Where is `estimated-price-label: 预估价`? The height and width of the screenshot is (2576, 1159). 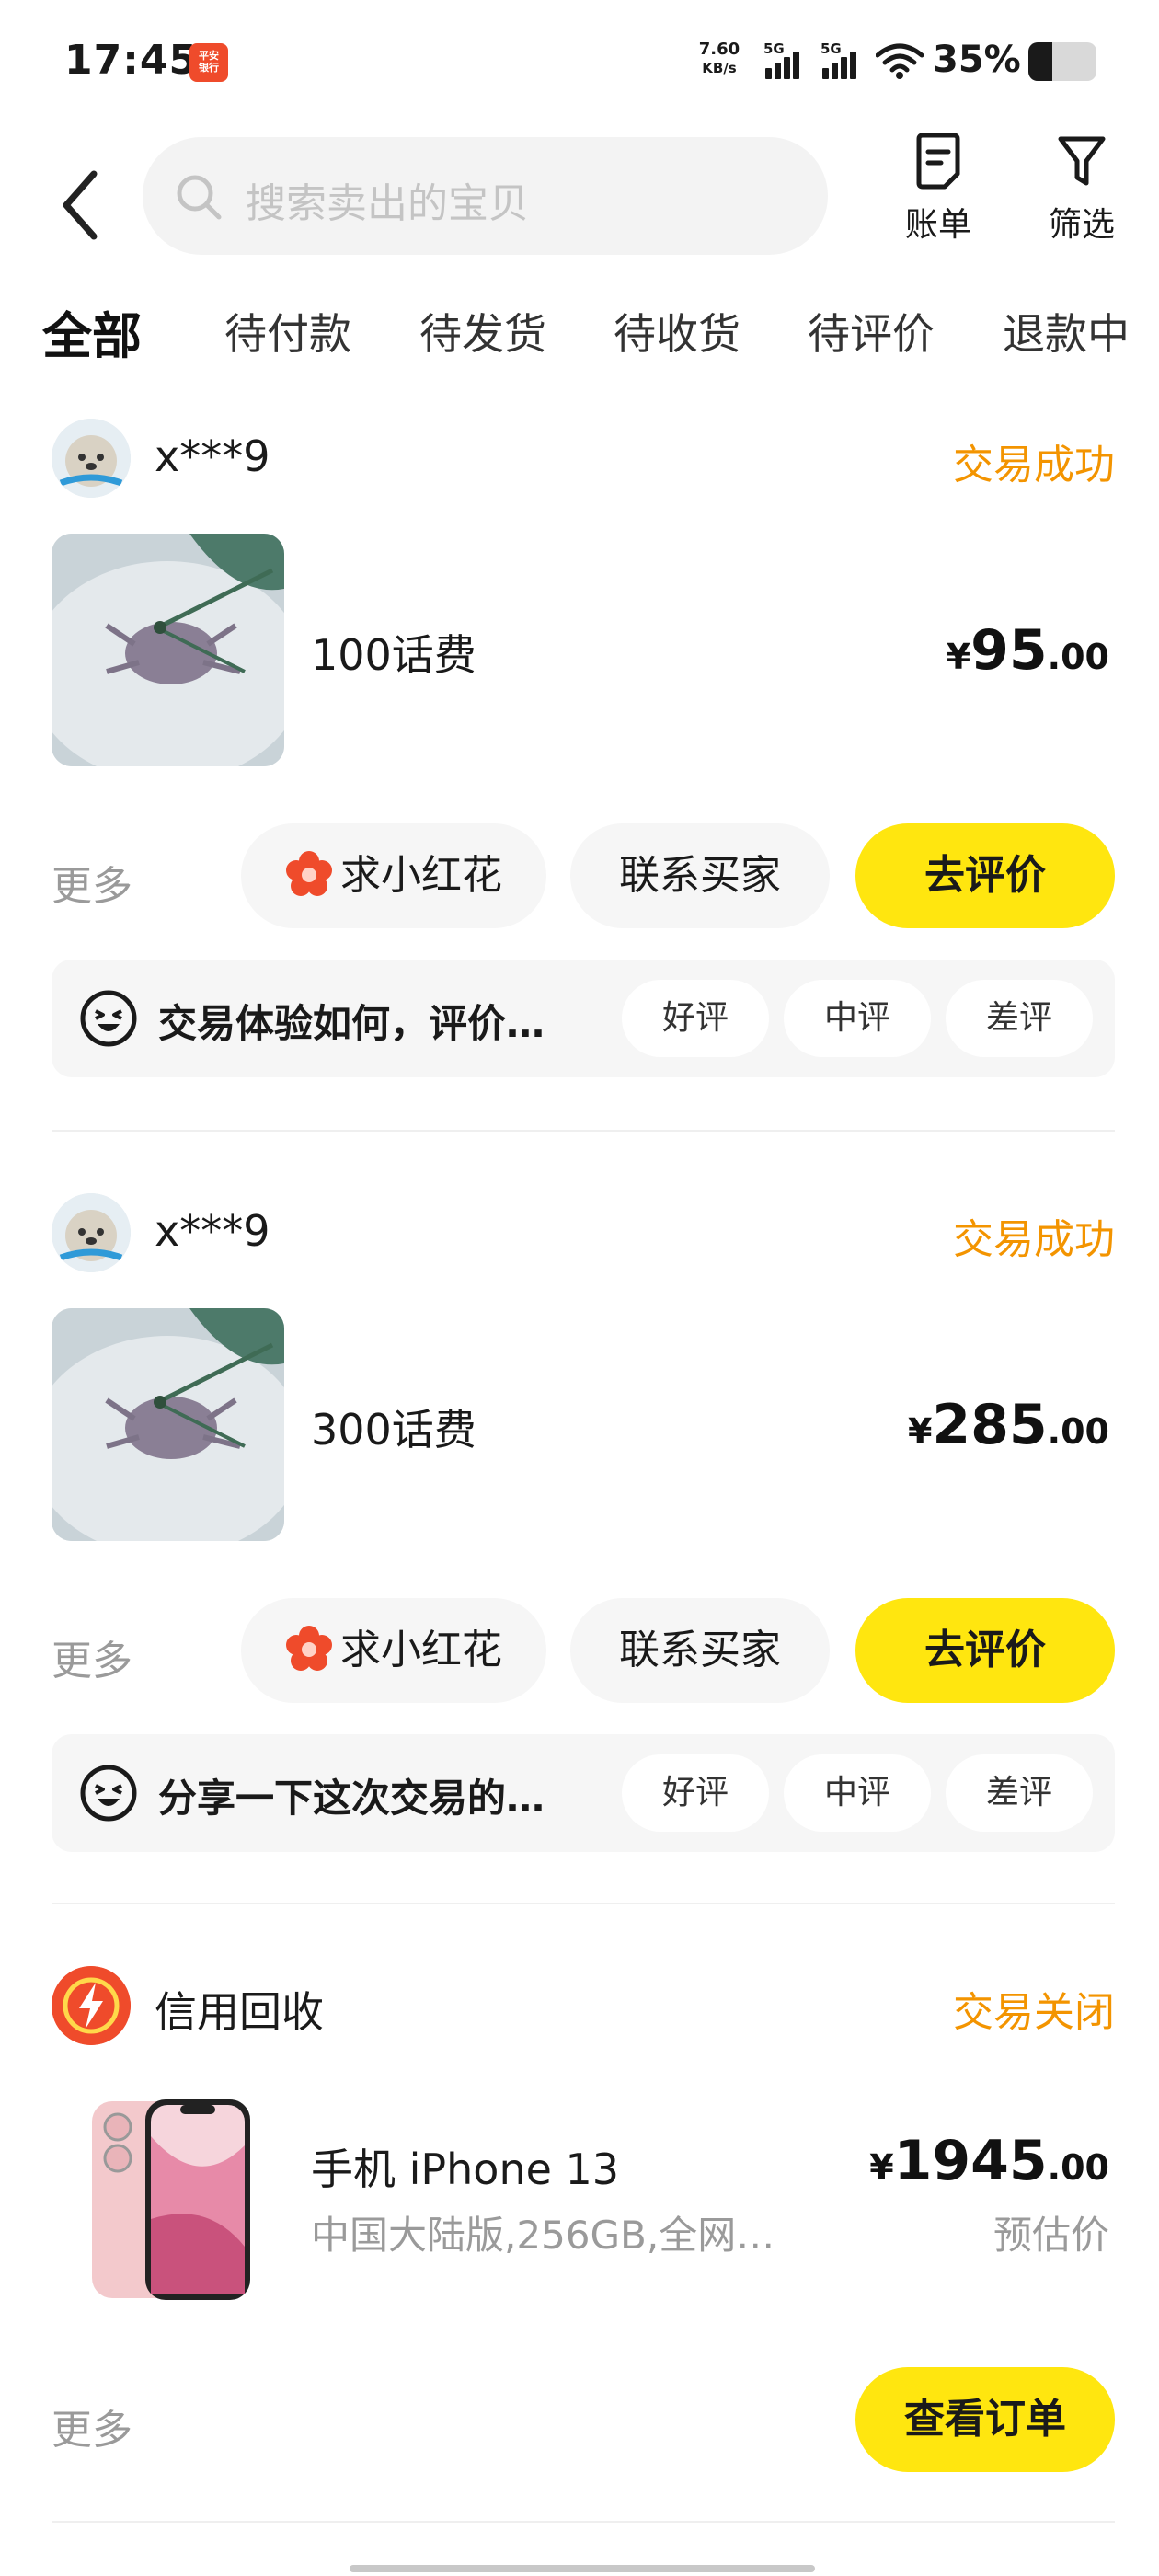
estimated-price-label: 预估价 is located at coordinates (1051, 2235).